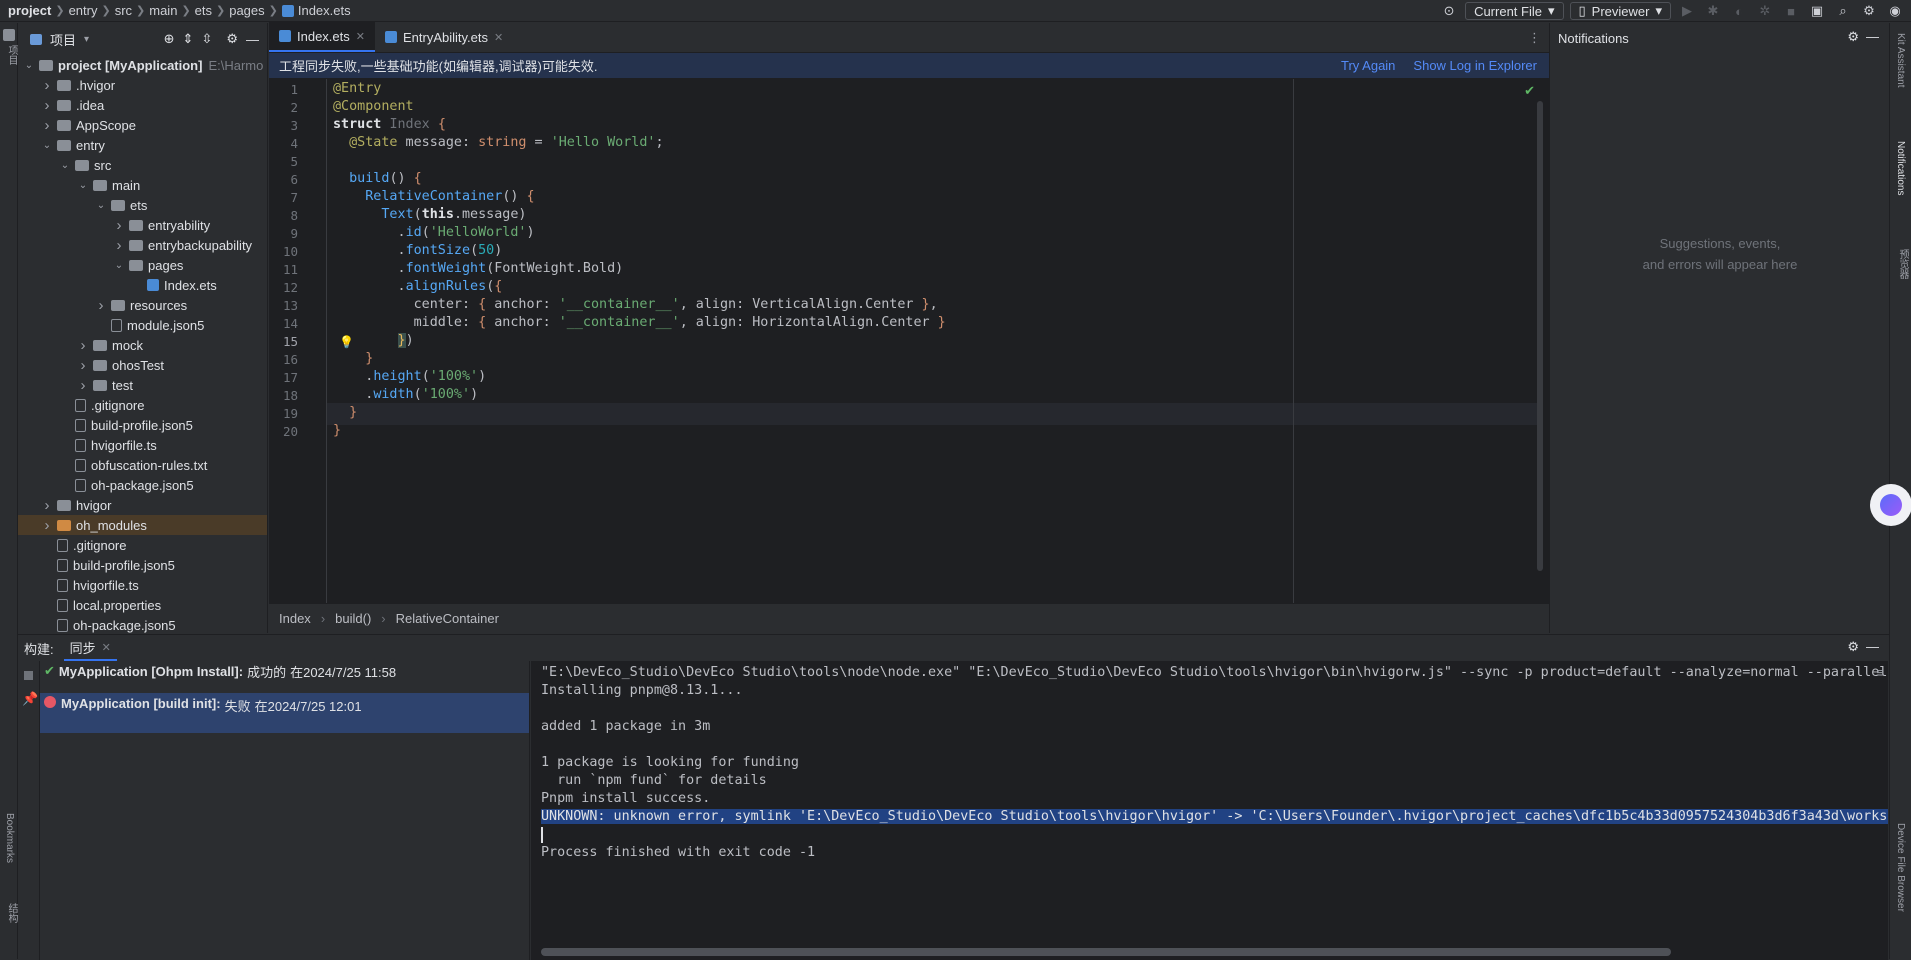 The image size is (1911, 960). I want to click on breadcrumb-main: main, so click(163, 10).